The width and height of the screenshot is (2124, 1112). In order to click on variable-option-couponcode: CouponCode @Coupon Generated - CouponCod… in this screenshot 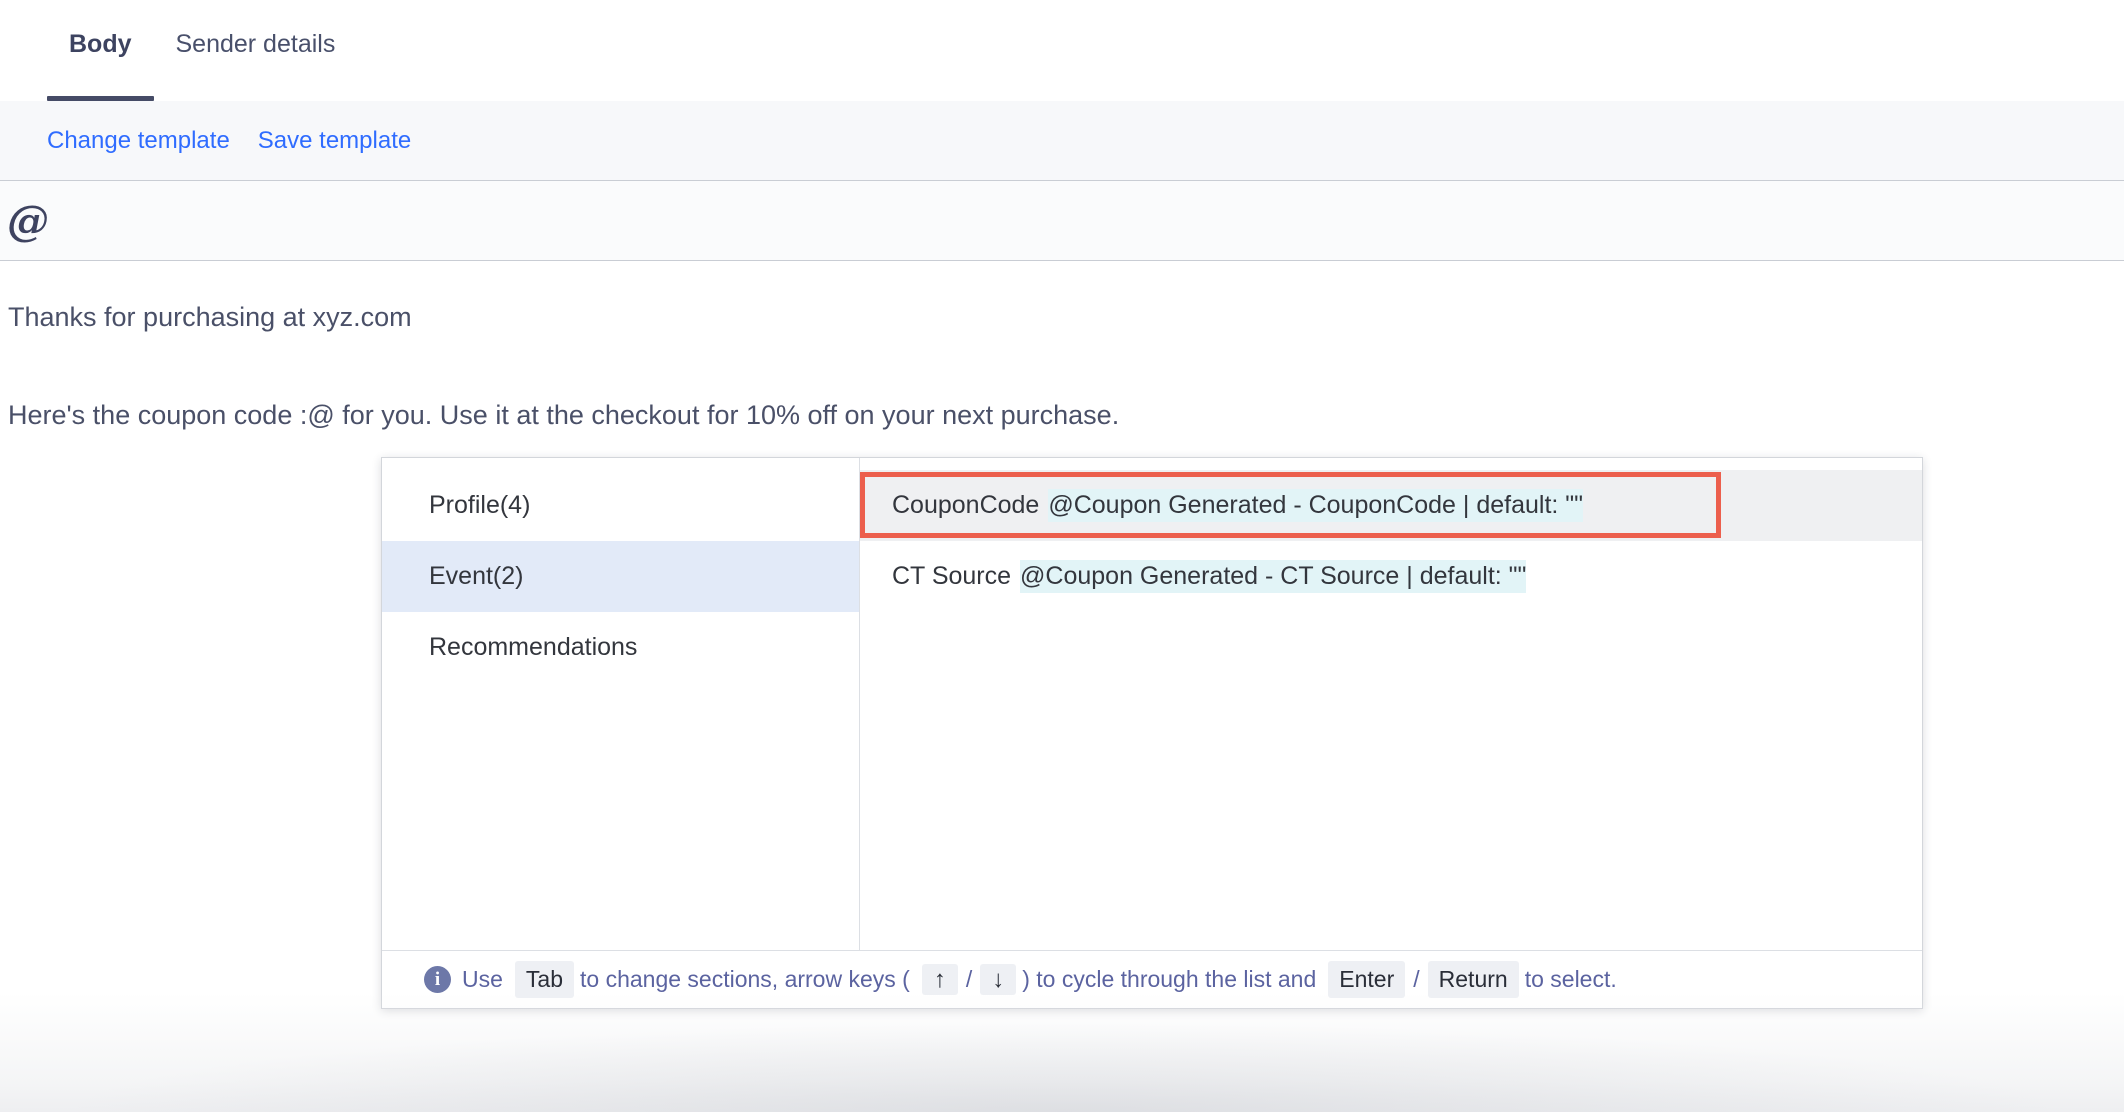, I will do `click(1391, 505)`.